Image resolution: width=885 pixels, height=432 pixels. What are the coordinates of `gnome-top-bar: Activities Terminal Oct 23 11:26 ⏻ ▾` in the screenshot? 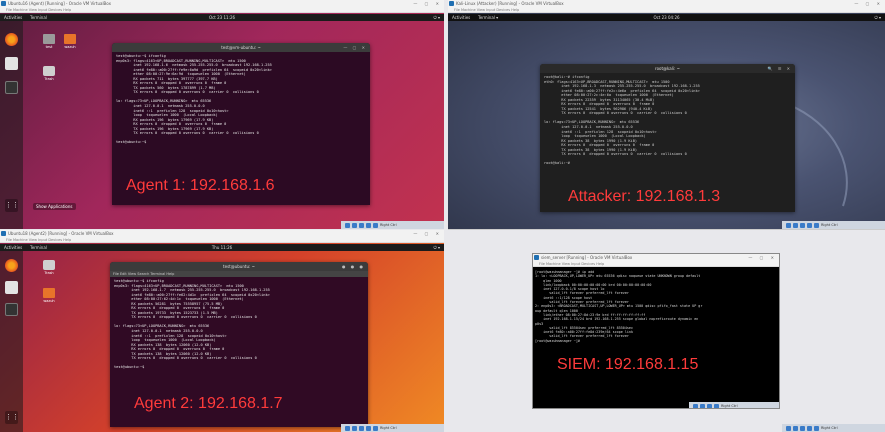 It's located at (222, 17).